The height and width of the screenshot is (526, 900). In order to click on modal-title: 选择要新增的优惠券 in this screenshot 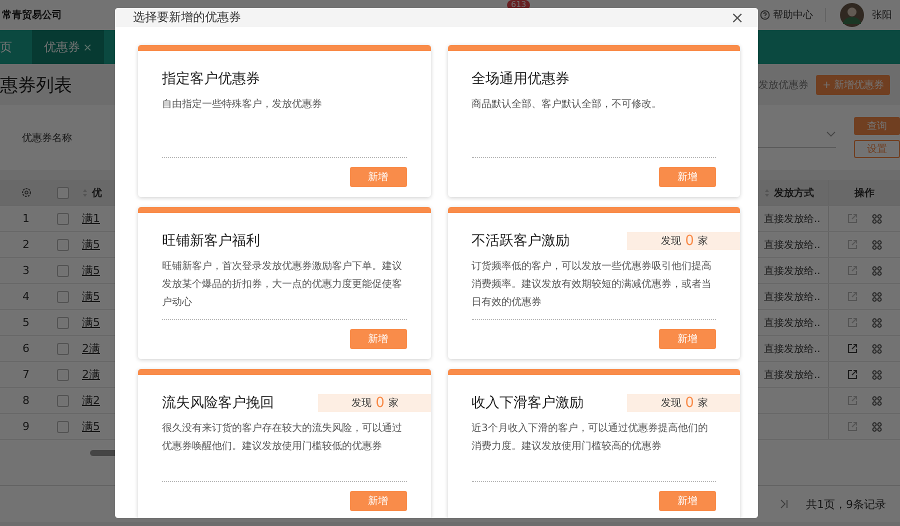, I will do `click(187, 17)`.